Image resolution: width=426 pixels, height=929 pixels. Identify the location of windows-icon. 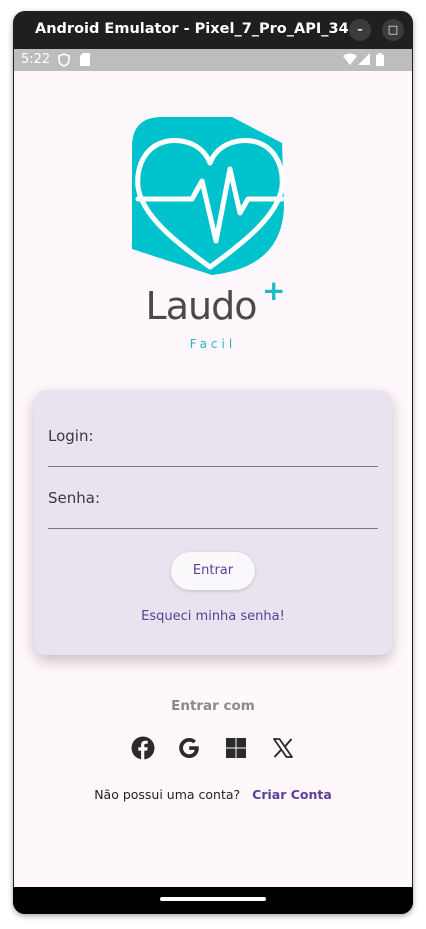
(236, 748).